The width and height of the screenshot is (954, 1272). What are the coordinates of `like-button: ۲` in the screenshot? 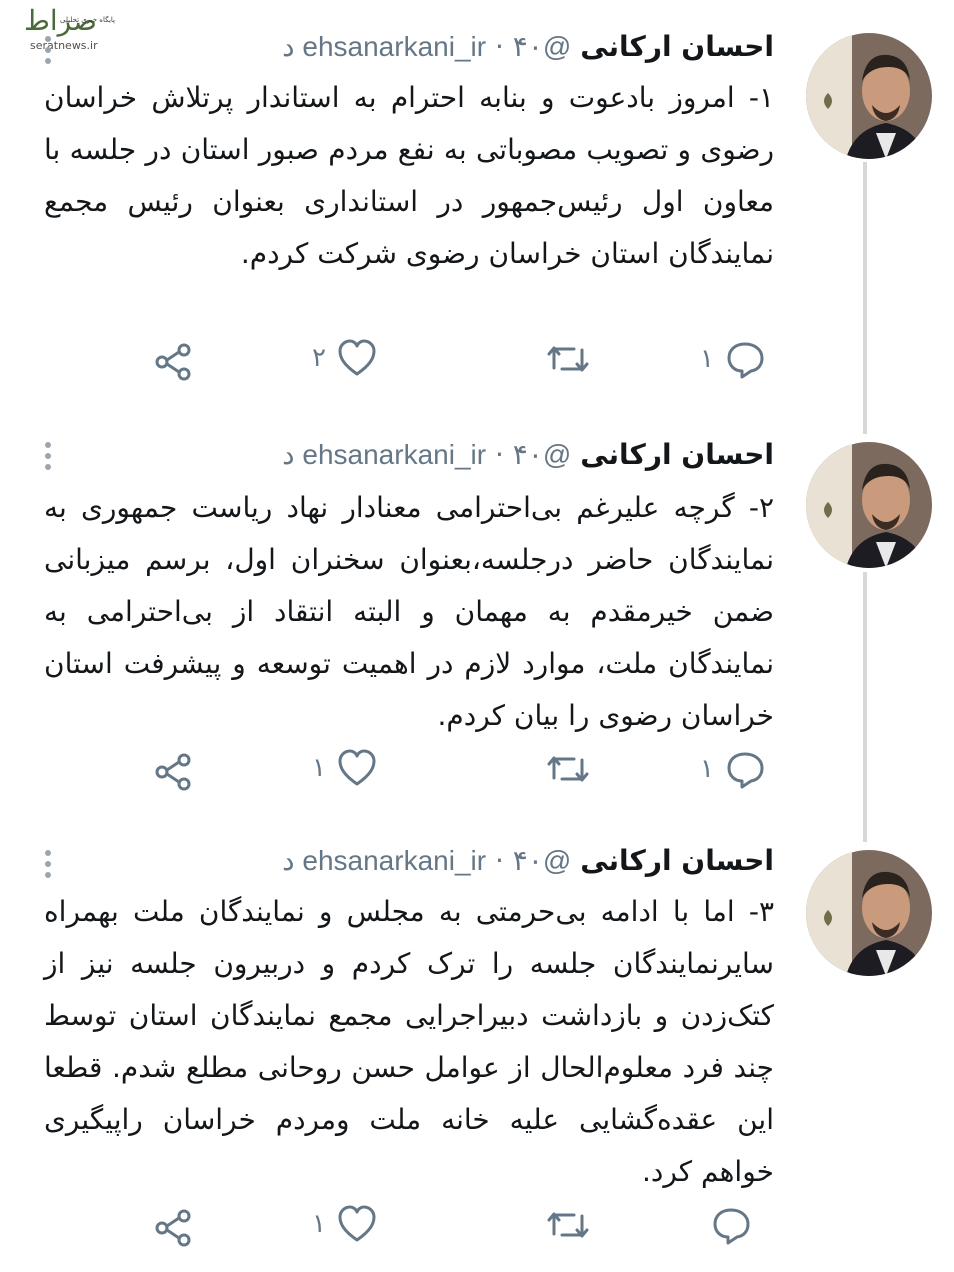 It's located at (345, 358).